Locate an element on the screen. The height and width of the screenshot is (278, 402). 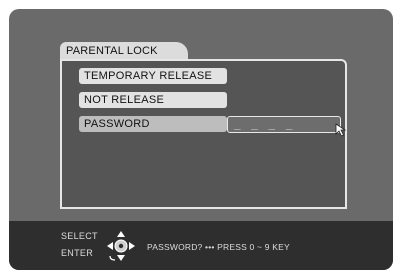
enter-label: ENTER is located at coordinates (77, 253).